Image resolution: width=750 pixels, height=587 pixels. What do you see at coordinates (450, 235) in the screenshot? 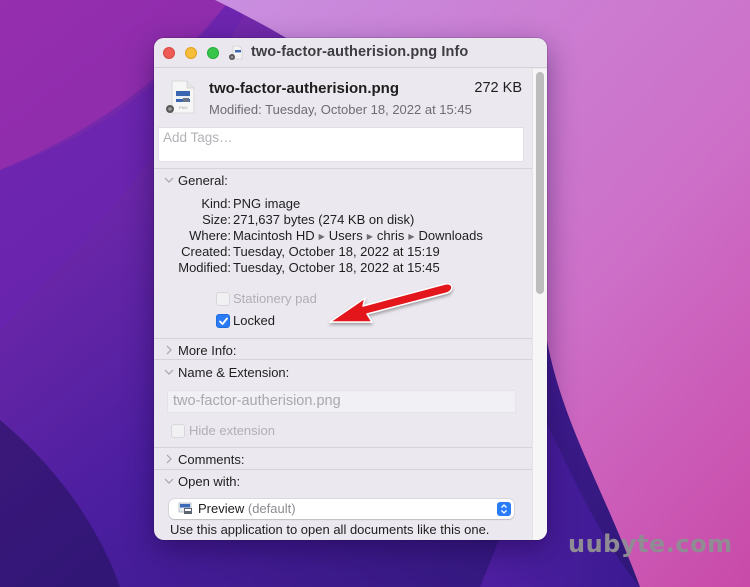
I see `path-segment: Downloads` at bounding box center [450, 235].